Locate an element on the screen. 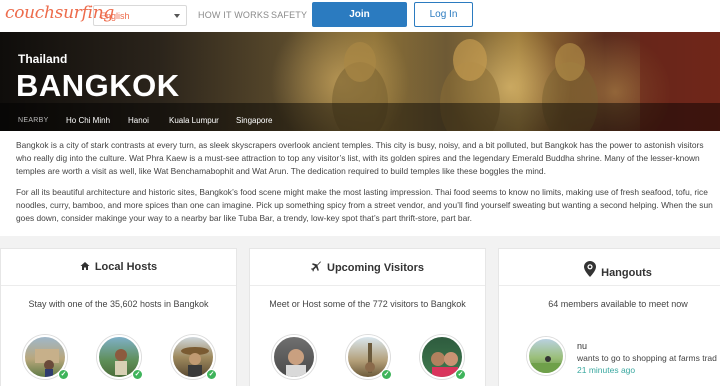 Image resolution: width=720 pixels, height=386 pixels. nearby-link-singapore: Singapore is located at coordinates (254, 120).